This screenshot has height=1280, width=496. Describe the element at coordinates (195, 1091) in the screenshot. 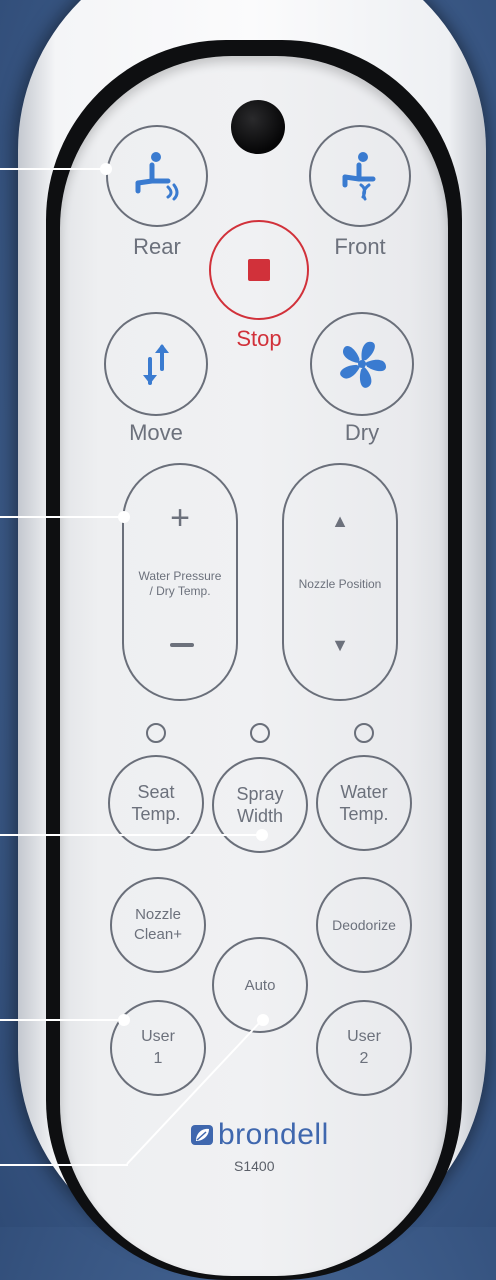

I see `callout-diagonal-auto` at that location.